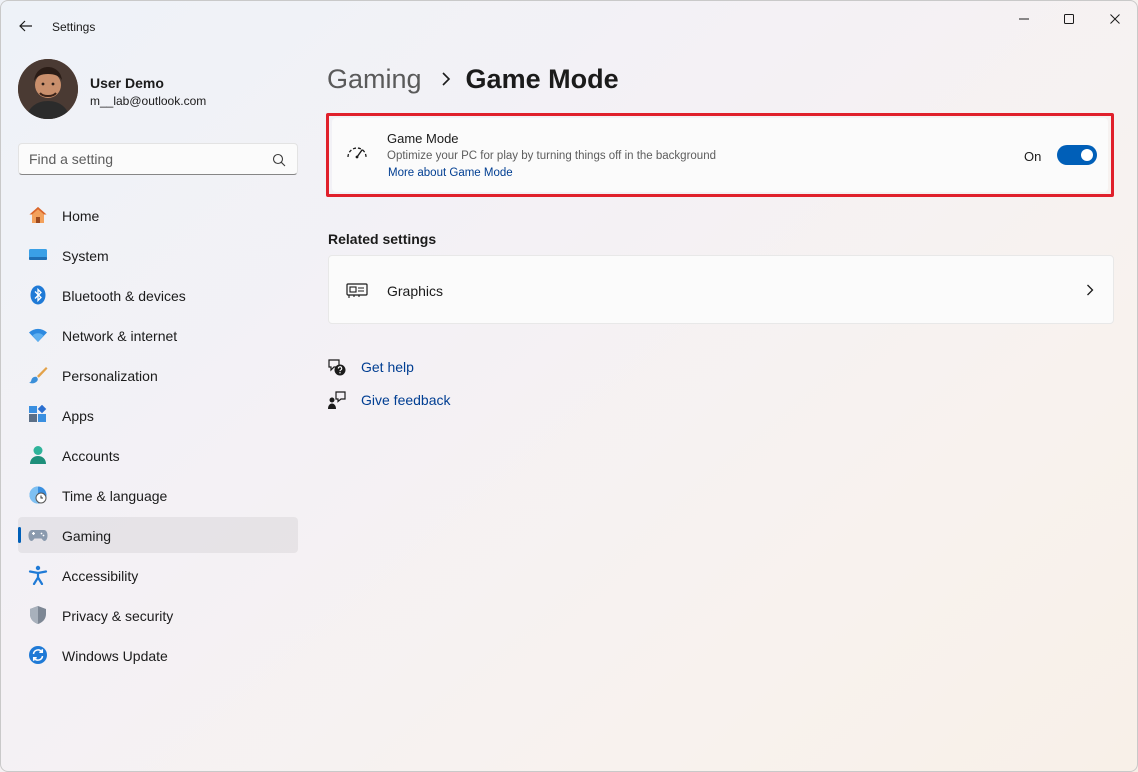 The width and height of the screenshot is (1138, 772). I want to click on back-arrow-icon, so click(26, 26).